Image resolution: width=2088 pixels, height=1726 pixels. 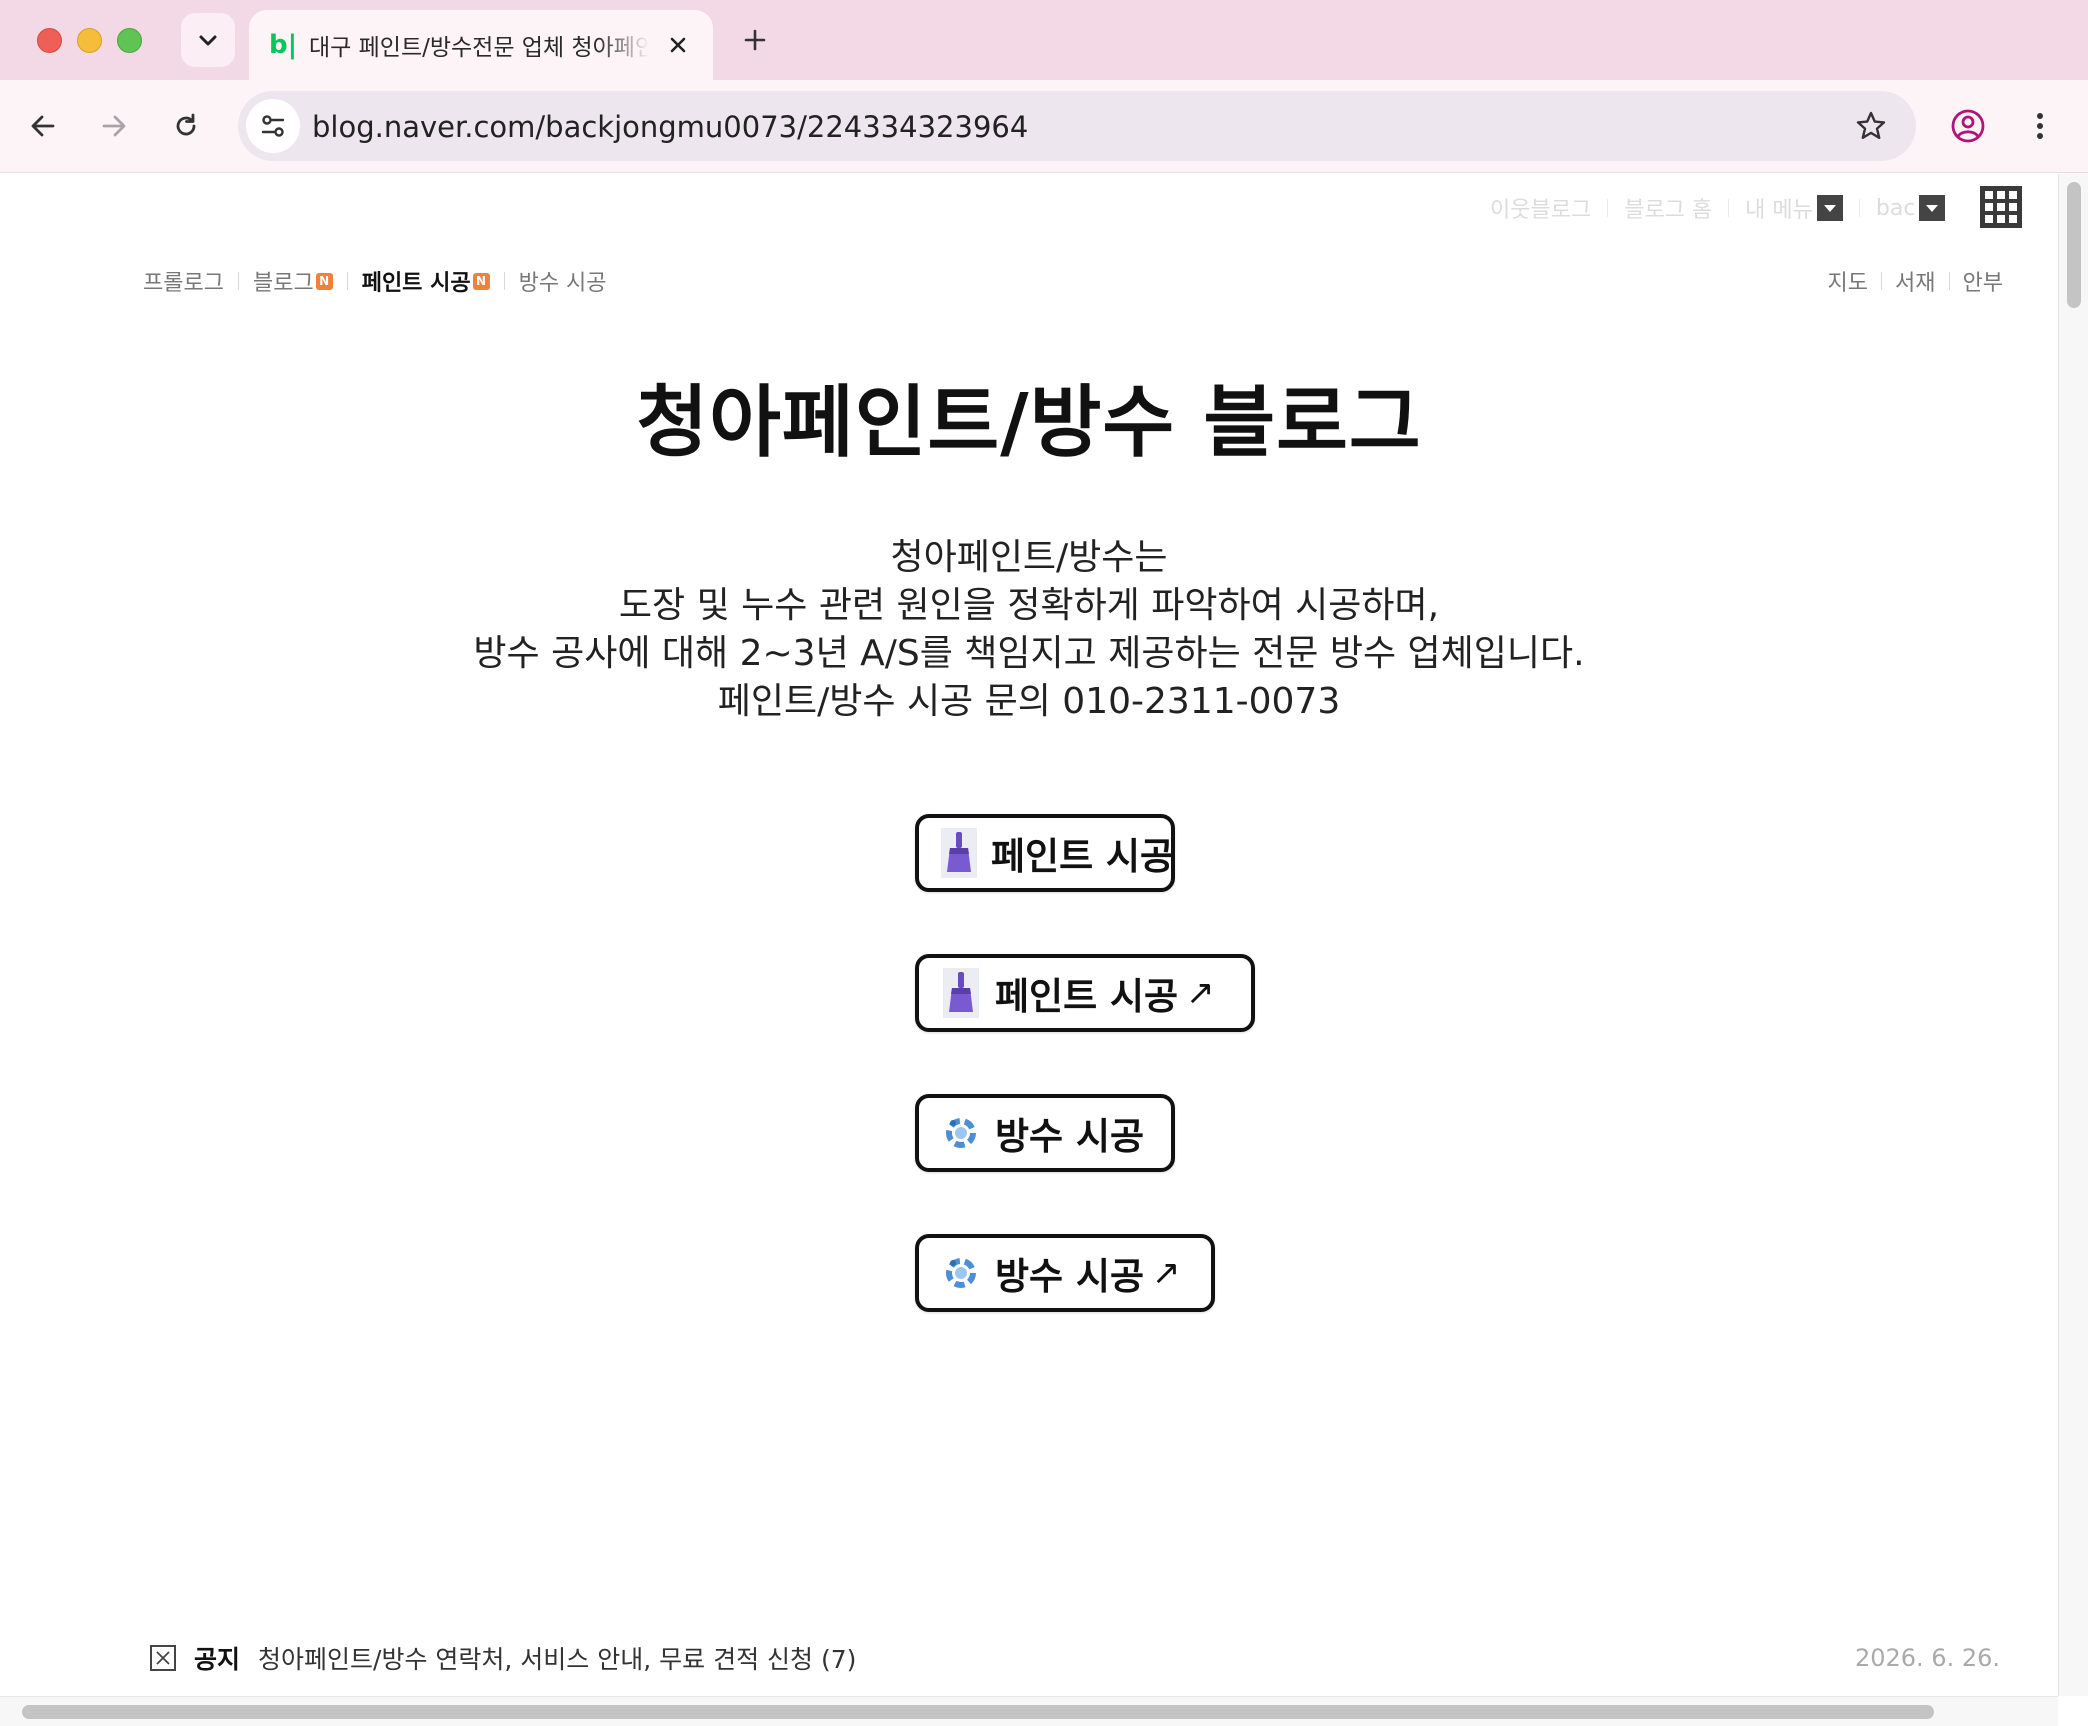 What do you see at coordinates (1829, 208) in the screenshot?
I see `my-menu-dropdown-icon` at bounding box center [1829, 208].